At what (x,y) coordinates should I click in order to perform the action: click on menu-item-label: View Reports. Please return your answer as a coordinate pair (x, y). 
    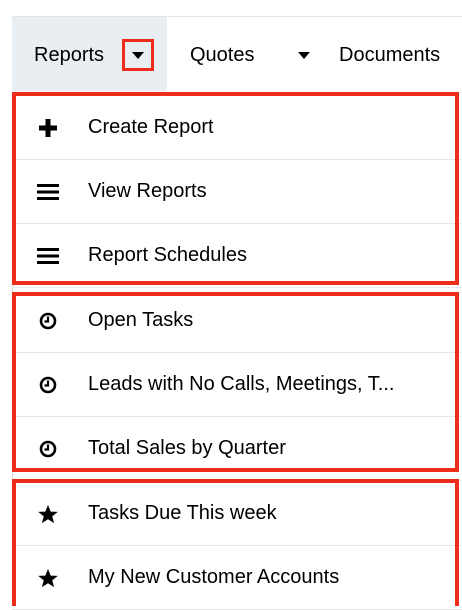
    Looking at the image, I should click on (147, 191).